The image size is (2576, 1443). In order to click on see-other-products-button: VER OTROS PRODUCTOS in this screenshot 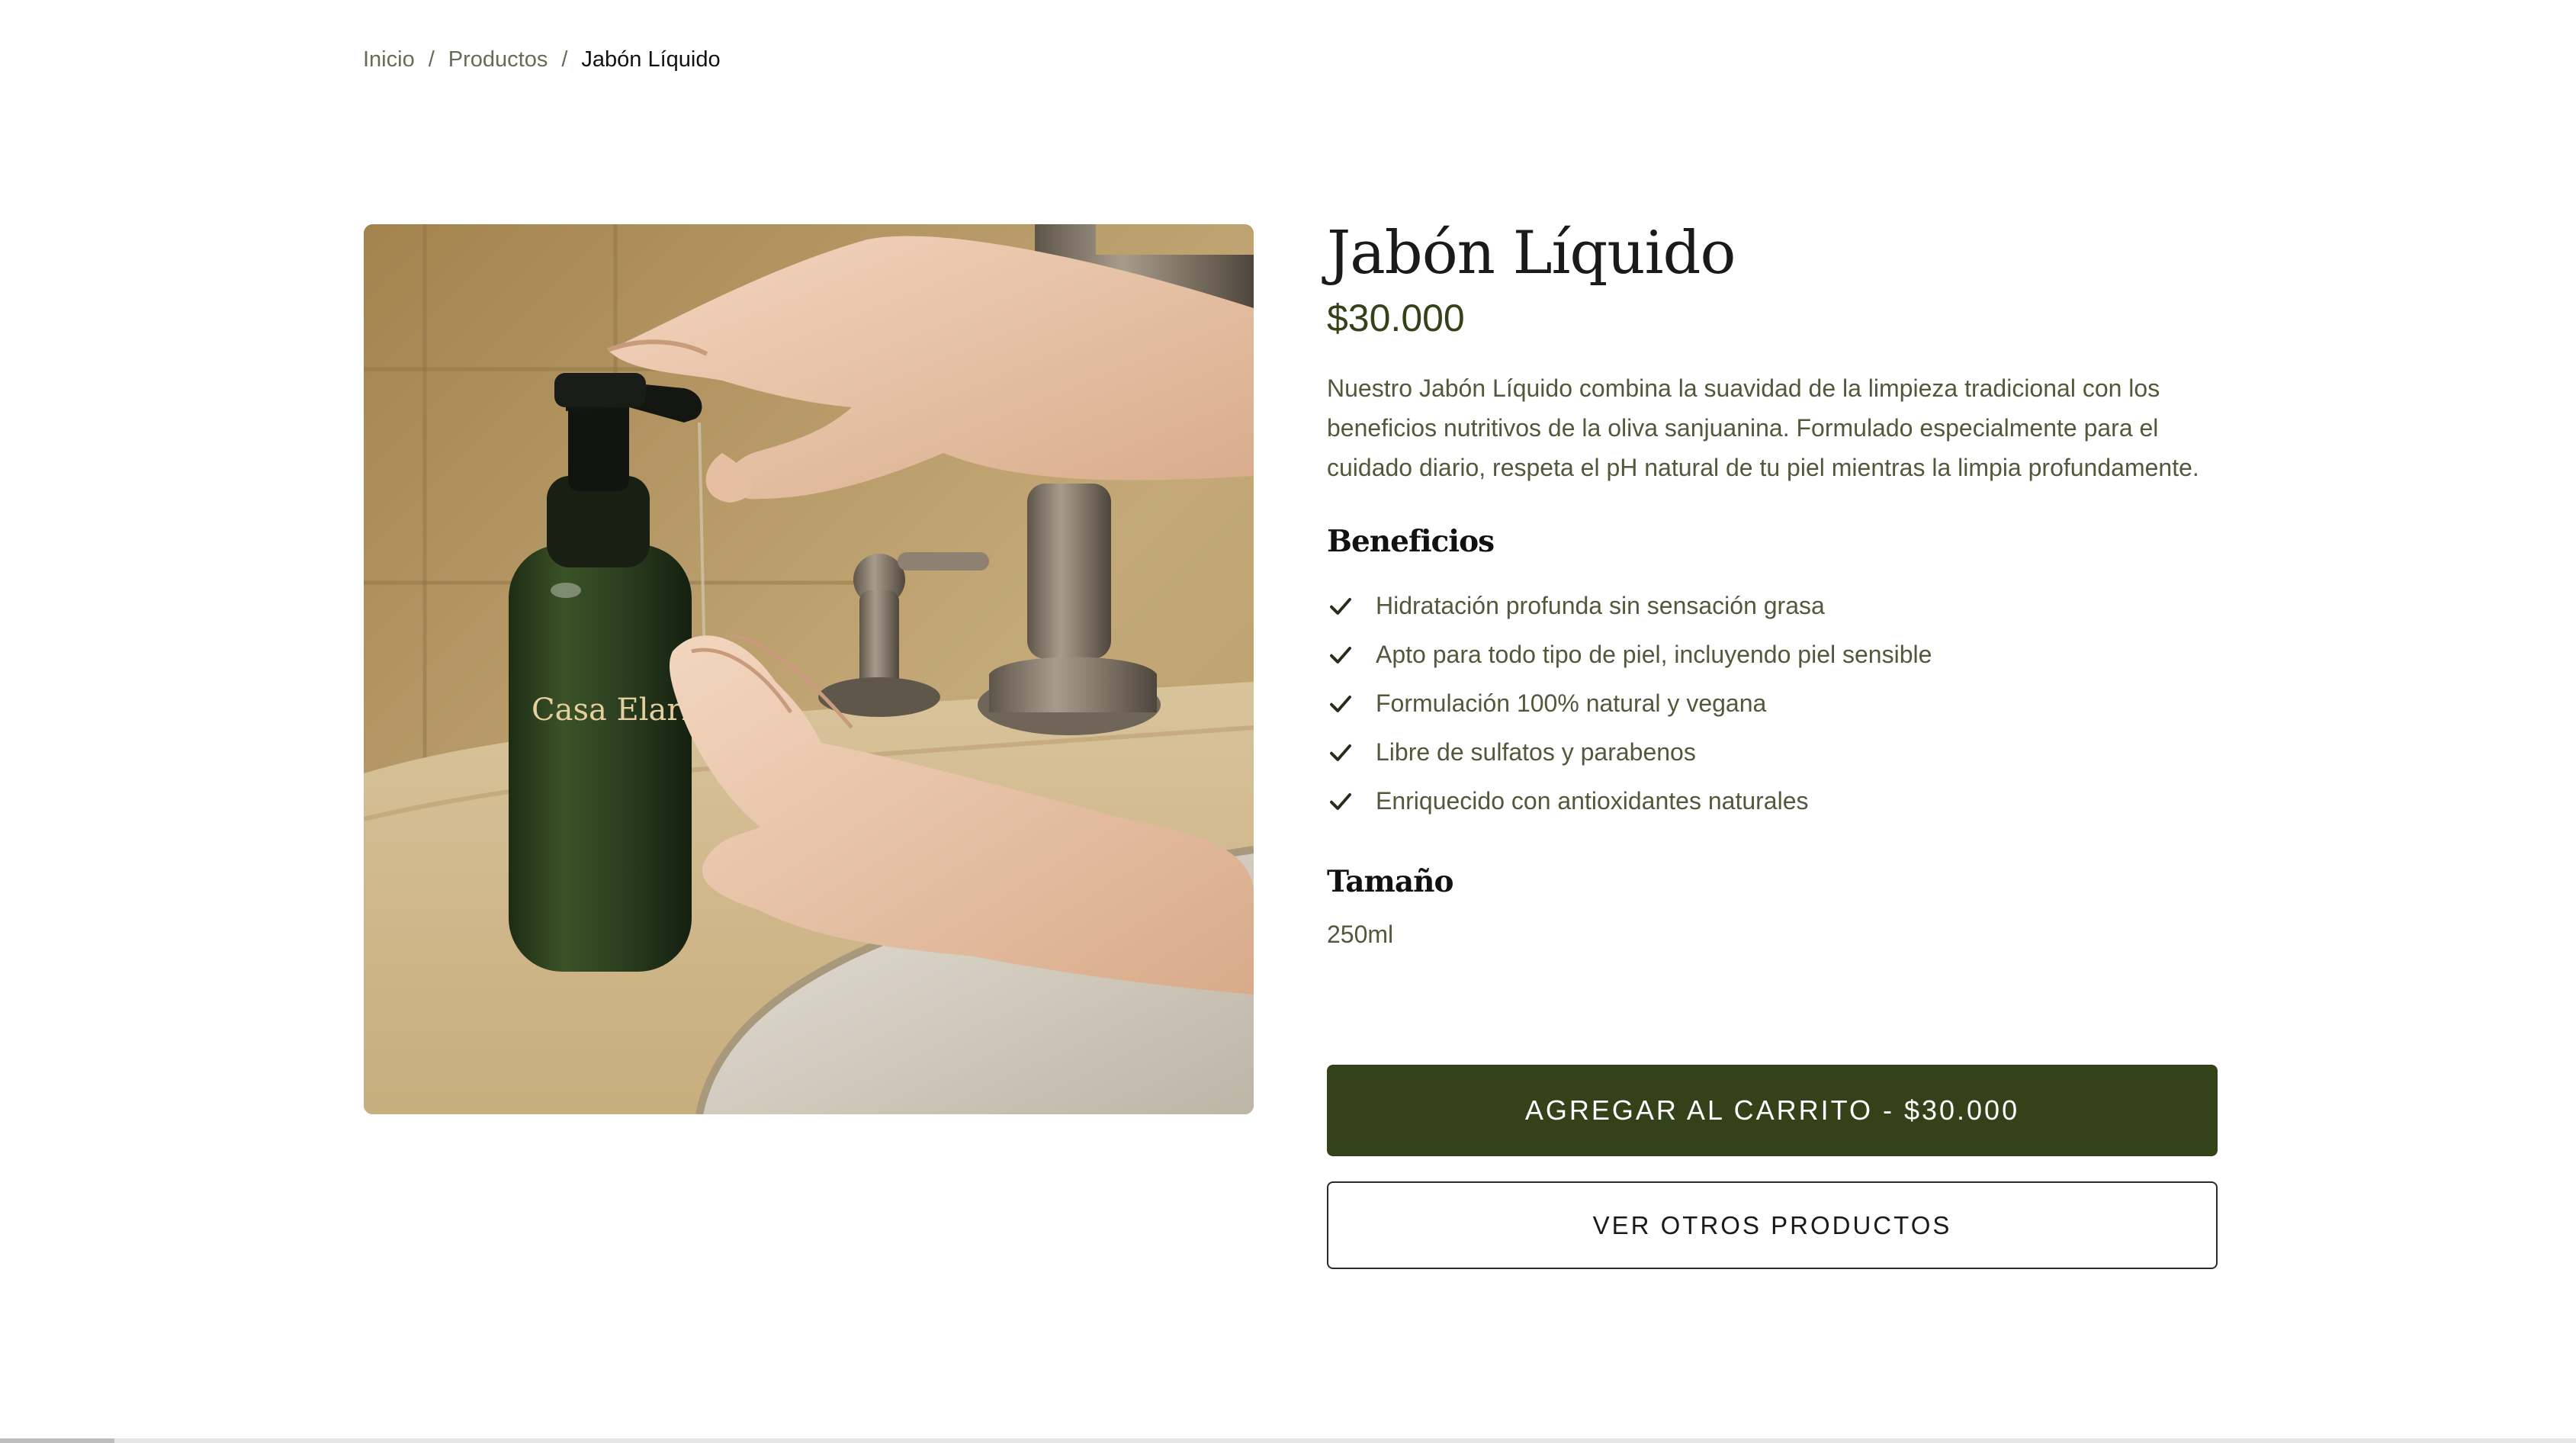, I will do `click(1772, 1225)`.